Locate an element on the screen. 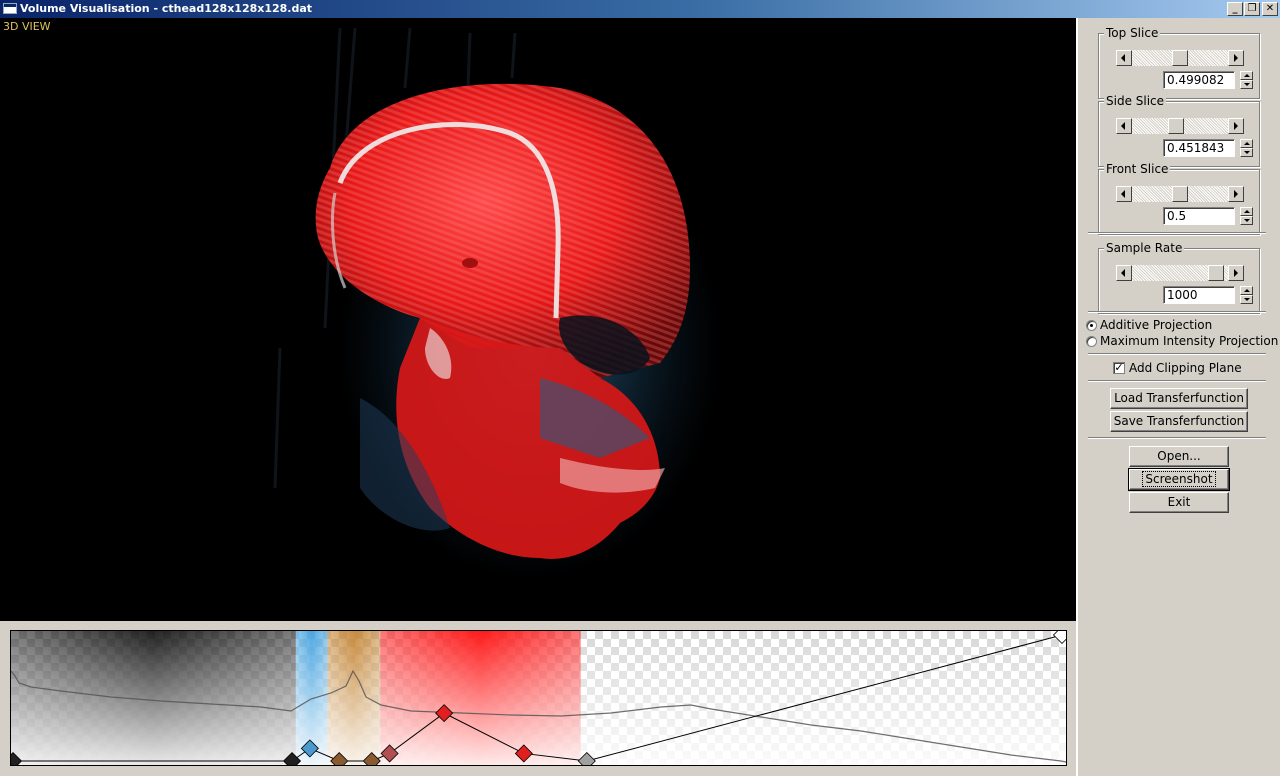 The width and height of the screenshot is (1280, 776). front-slice-spinner is located at coordinates (1246, 216).